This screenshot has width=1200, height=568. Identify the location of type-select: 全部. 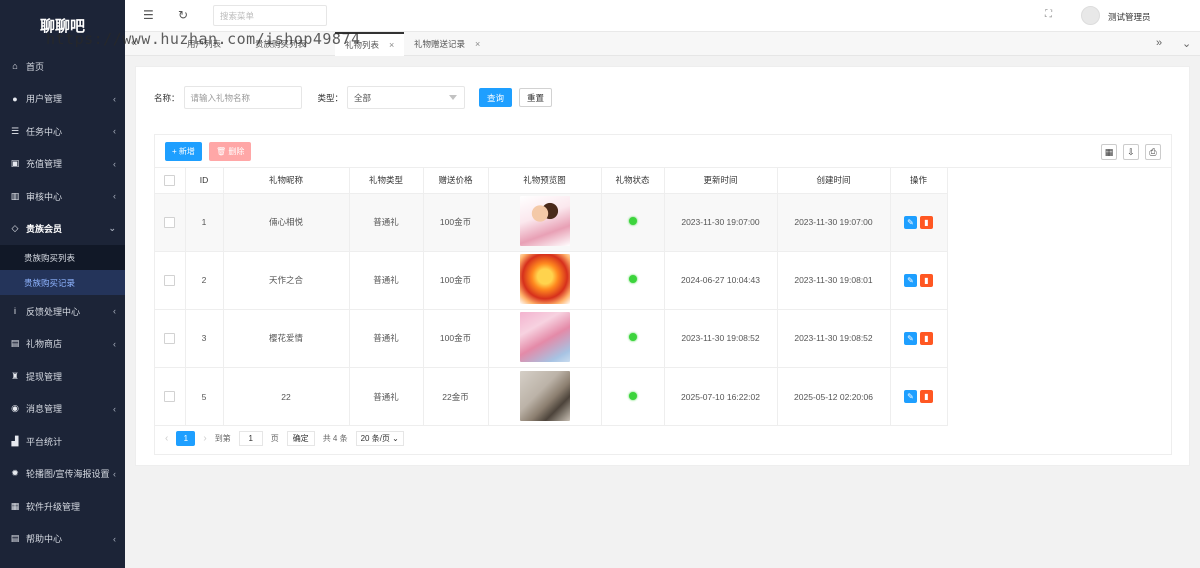
(406, 97).